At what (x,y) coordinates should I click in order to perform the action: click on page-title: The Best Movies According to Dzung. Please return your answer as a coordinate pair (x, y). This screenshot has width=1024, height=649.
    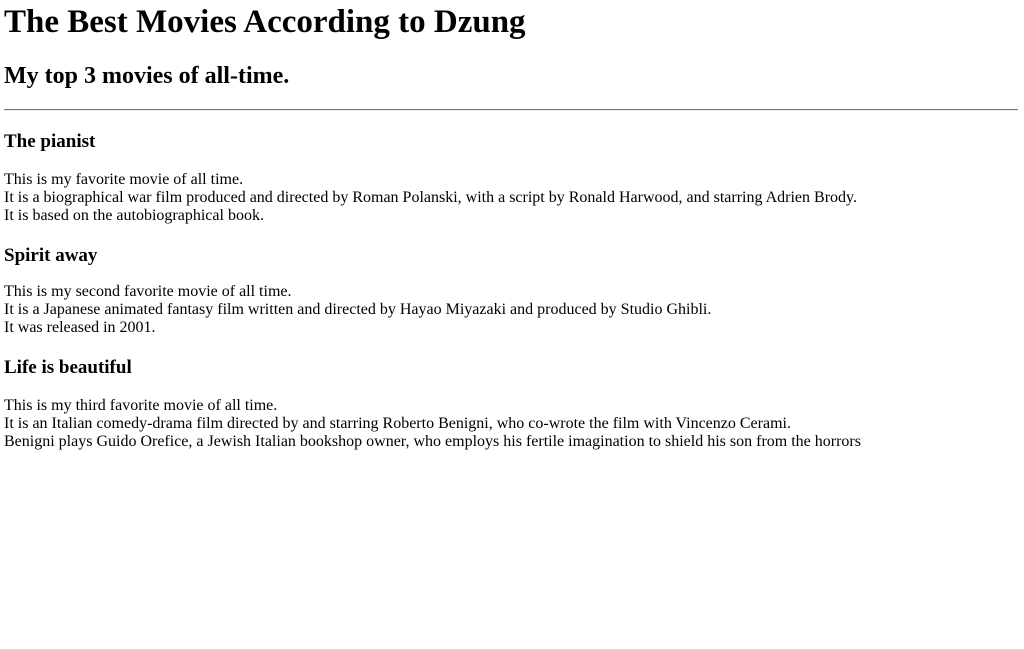
    Looking at the image, I should click on (265, 22).